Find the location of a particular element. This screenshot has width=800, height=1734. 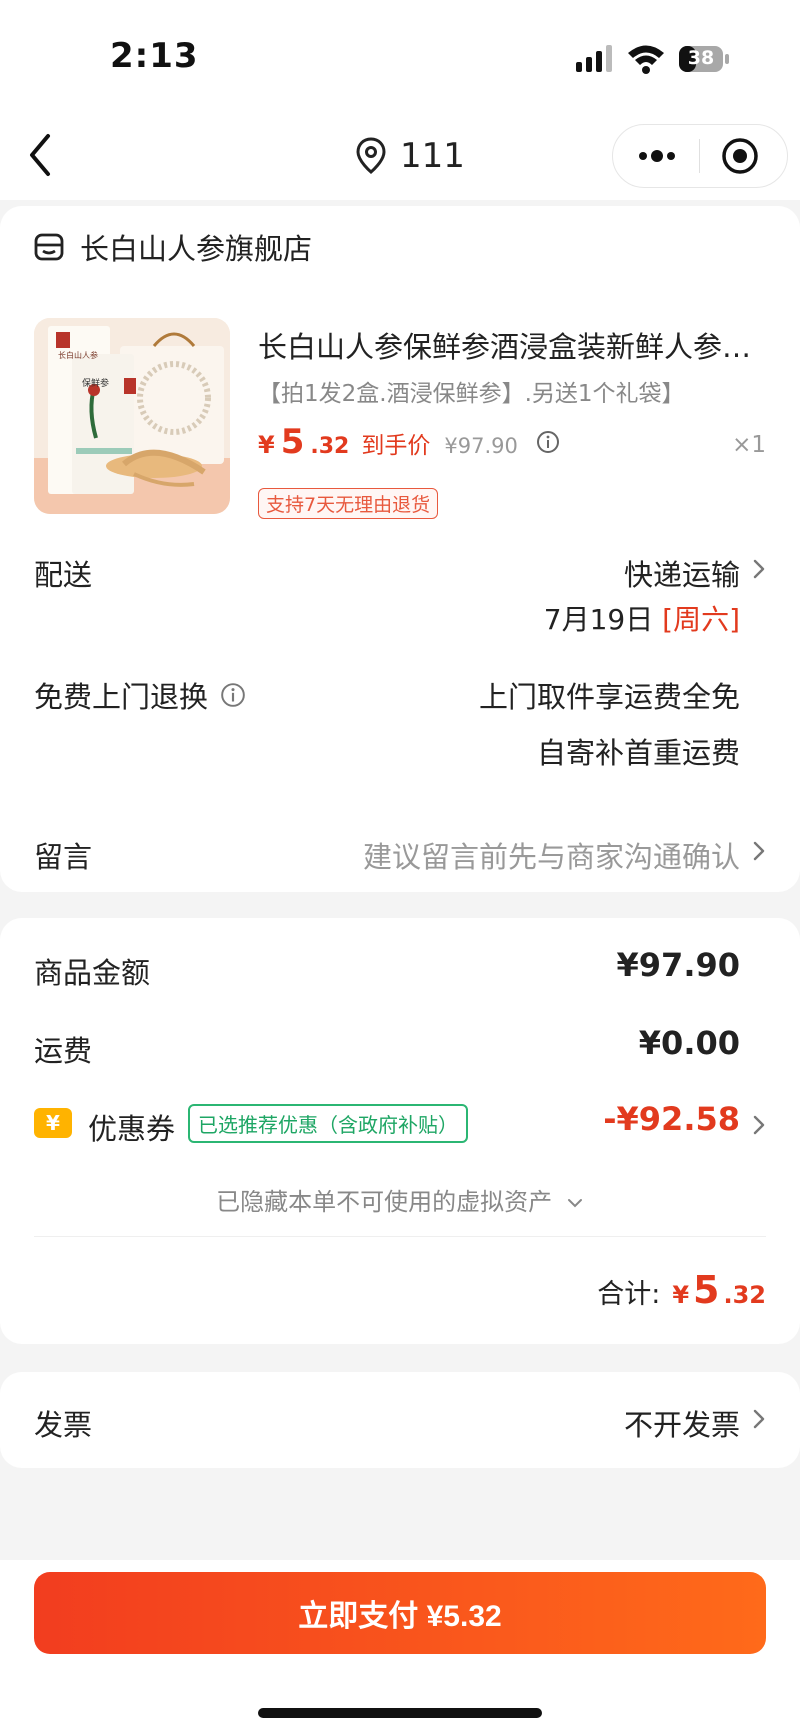

nav-bar: 111 is located at coordinates (400, 155).